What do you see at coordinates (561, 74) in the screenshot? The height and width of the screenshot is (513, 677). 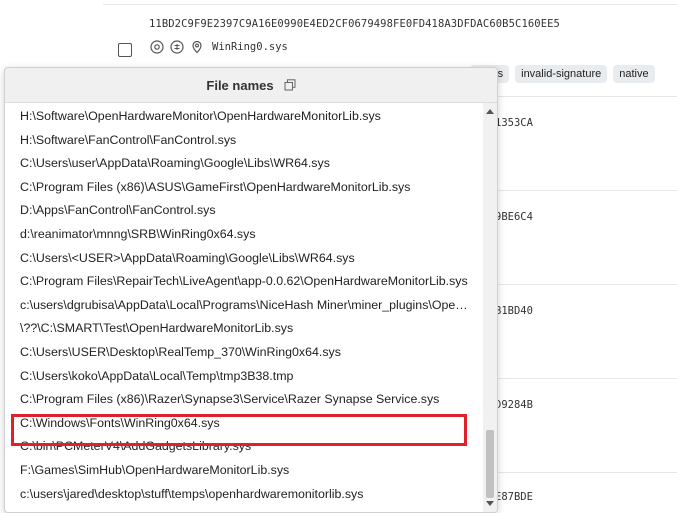 I see `tag: invalid-signature` at bounding box center [561, 74].